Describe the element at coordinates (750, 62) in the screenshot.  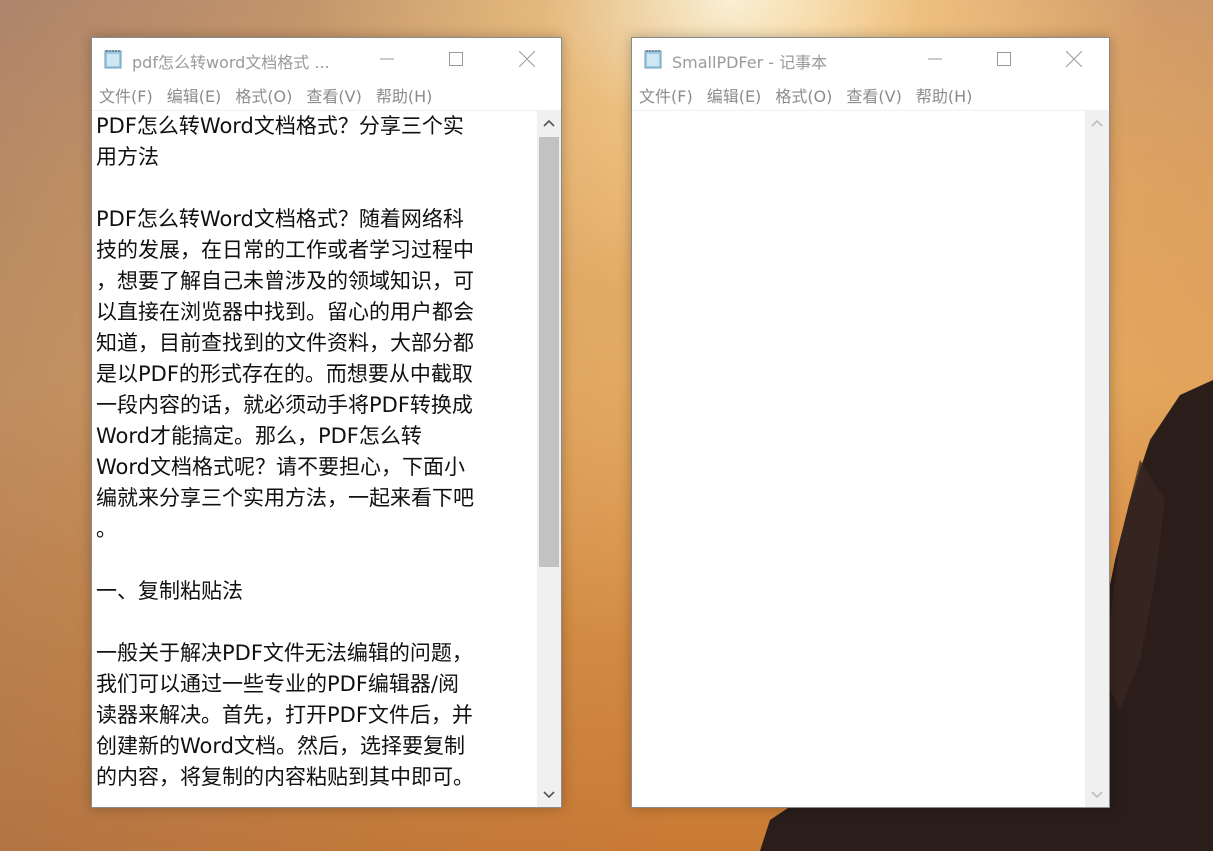
I see `window-title: SmallPDFer - 记事本` at that location.